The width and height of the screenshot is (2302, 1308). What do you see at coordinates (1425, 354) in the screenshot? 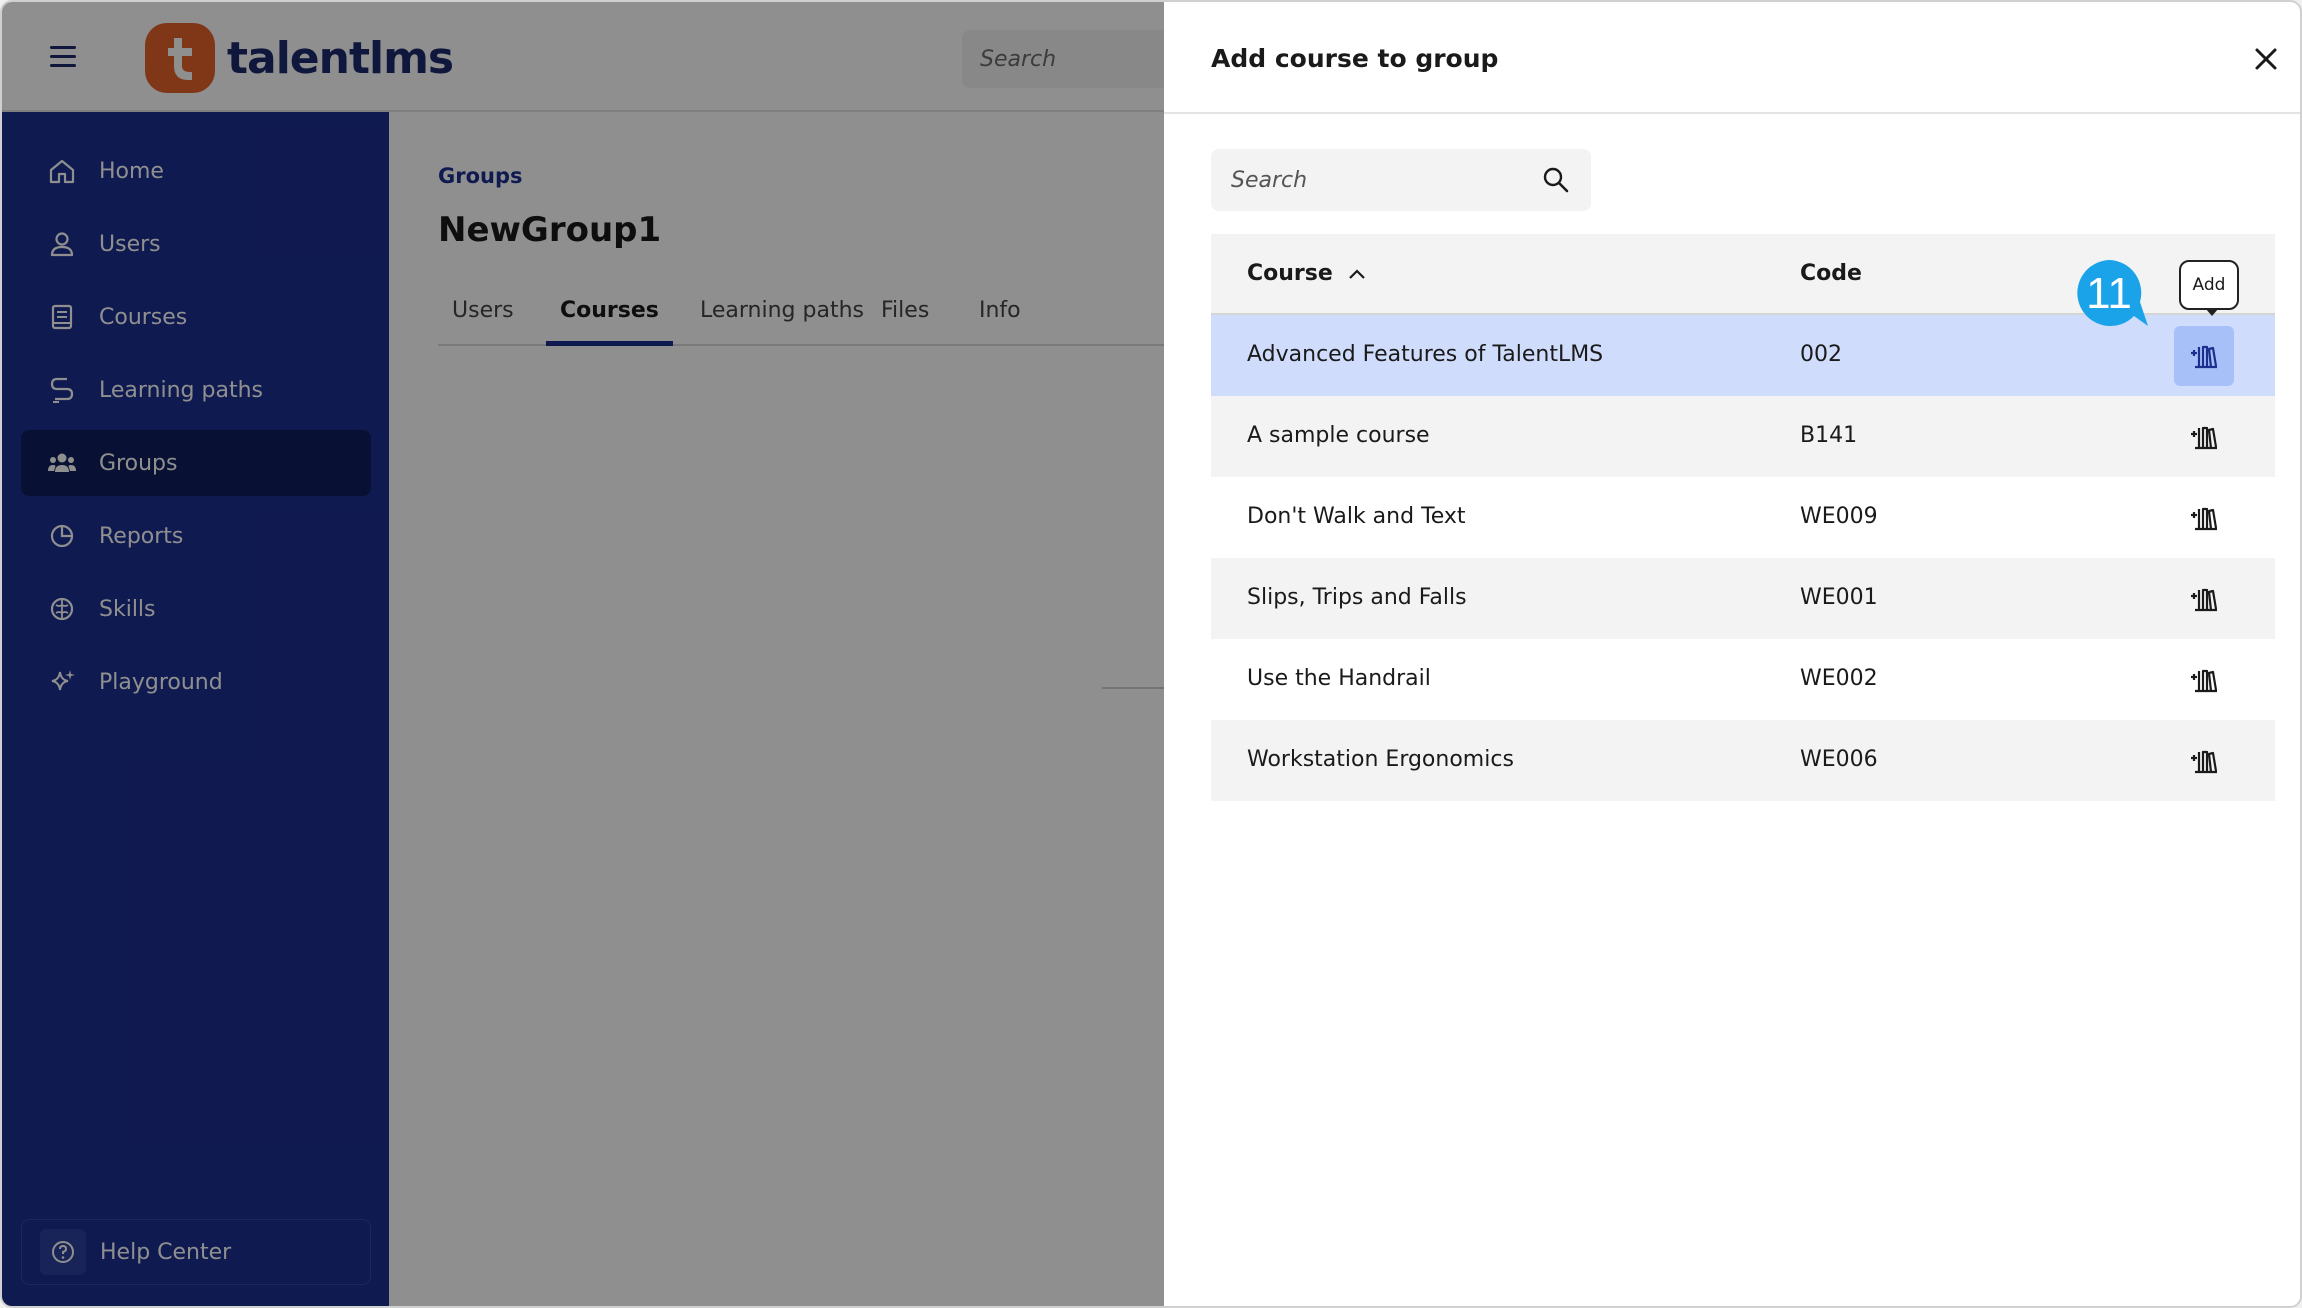
I see `course-name: Advanced Features of TalentLMS` at bounding box center [1425, 354].